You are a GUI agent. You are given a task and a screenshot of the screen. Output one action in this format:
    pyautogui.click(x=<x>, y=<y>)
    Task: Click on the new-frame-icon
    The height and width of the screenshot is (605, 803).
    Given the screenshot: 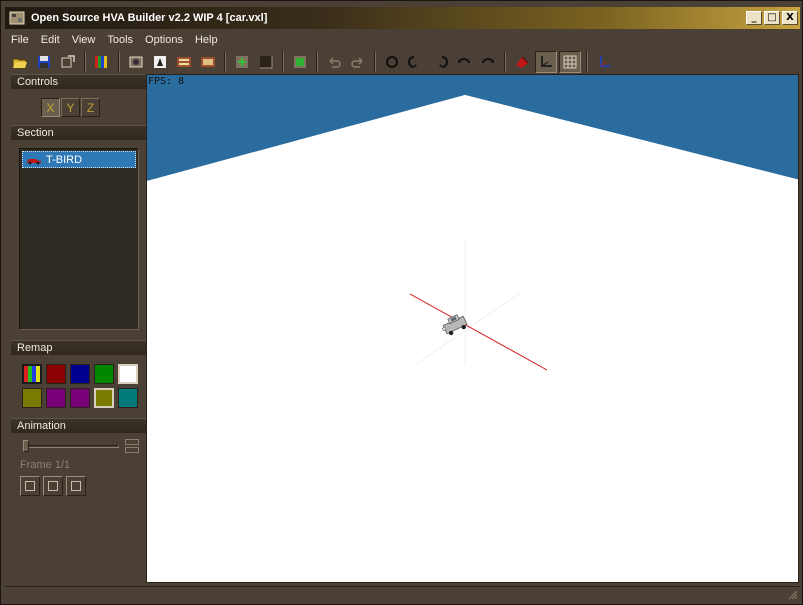 What is the action you would take?
    pyautogui.click(x=300, y=62)
    